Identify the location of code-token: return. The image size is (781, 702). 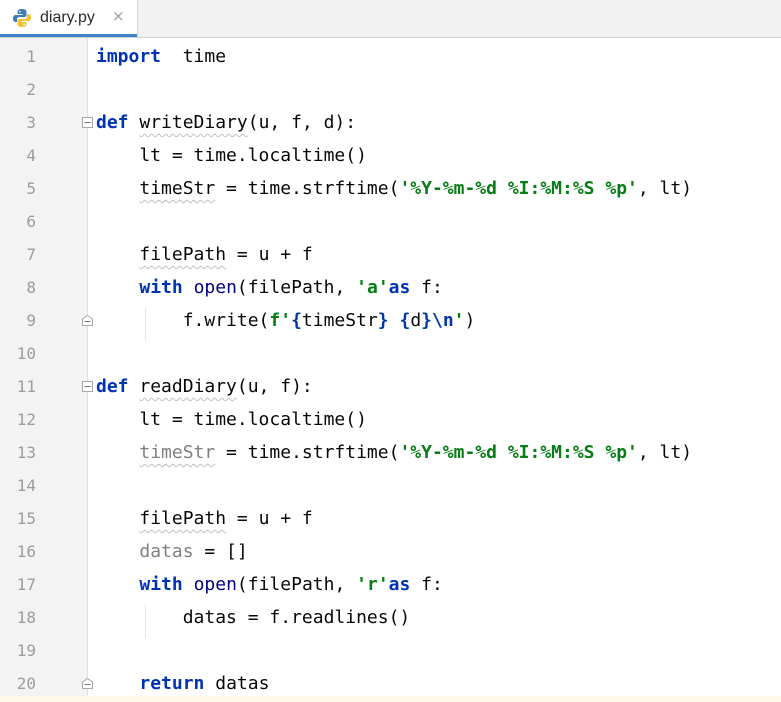
(172, 683).